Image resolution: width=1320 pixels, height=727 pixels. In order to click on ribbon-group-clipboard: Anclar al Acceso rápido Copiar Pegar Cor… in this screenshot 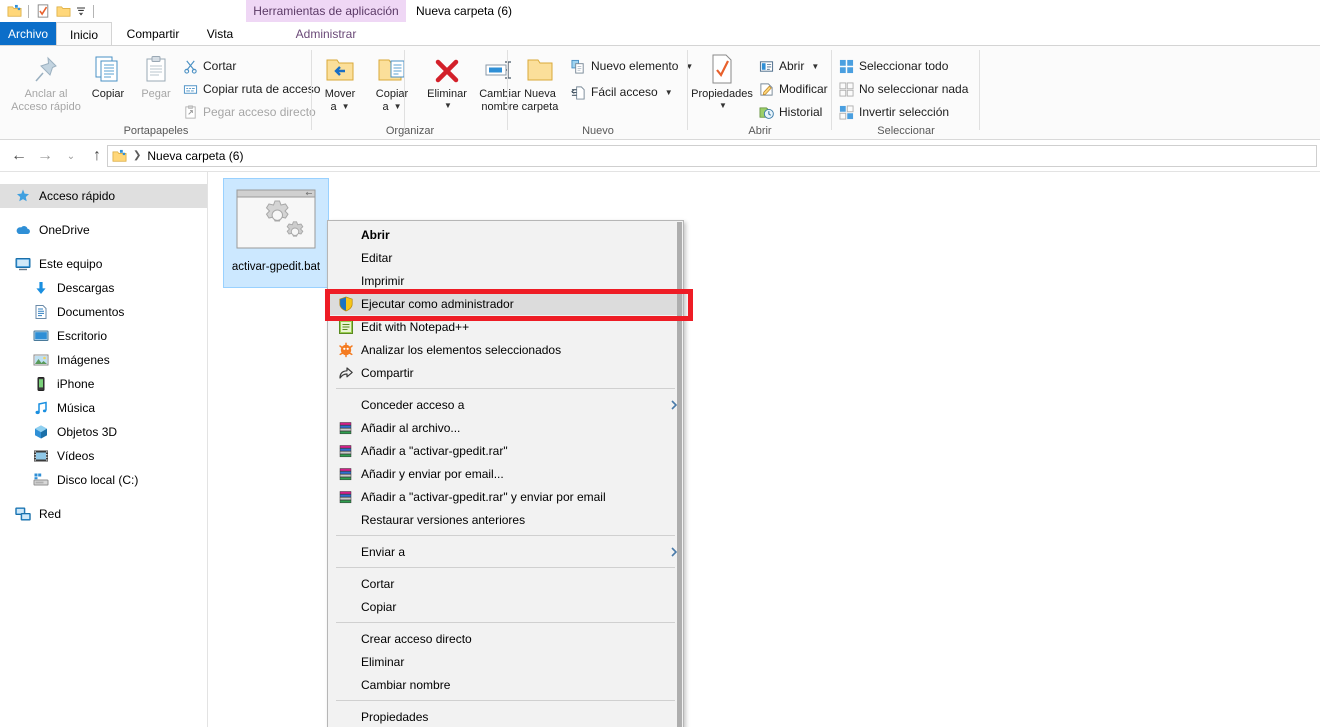, I will do `click(160, 93)`.